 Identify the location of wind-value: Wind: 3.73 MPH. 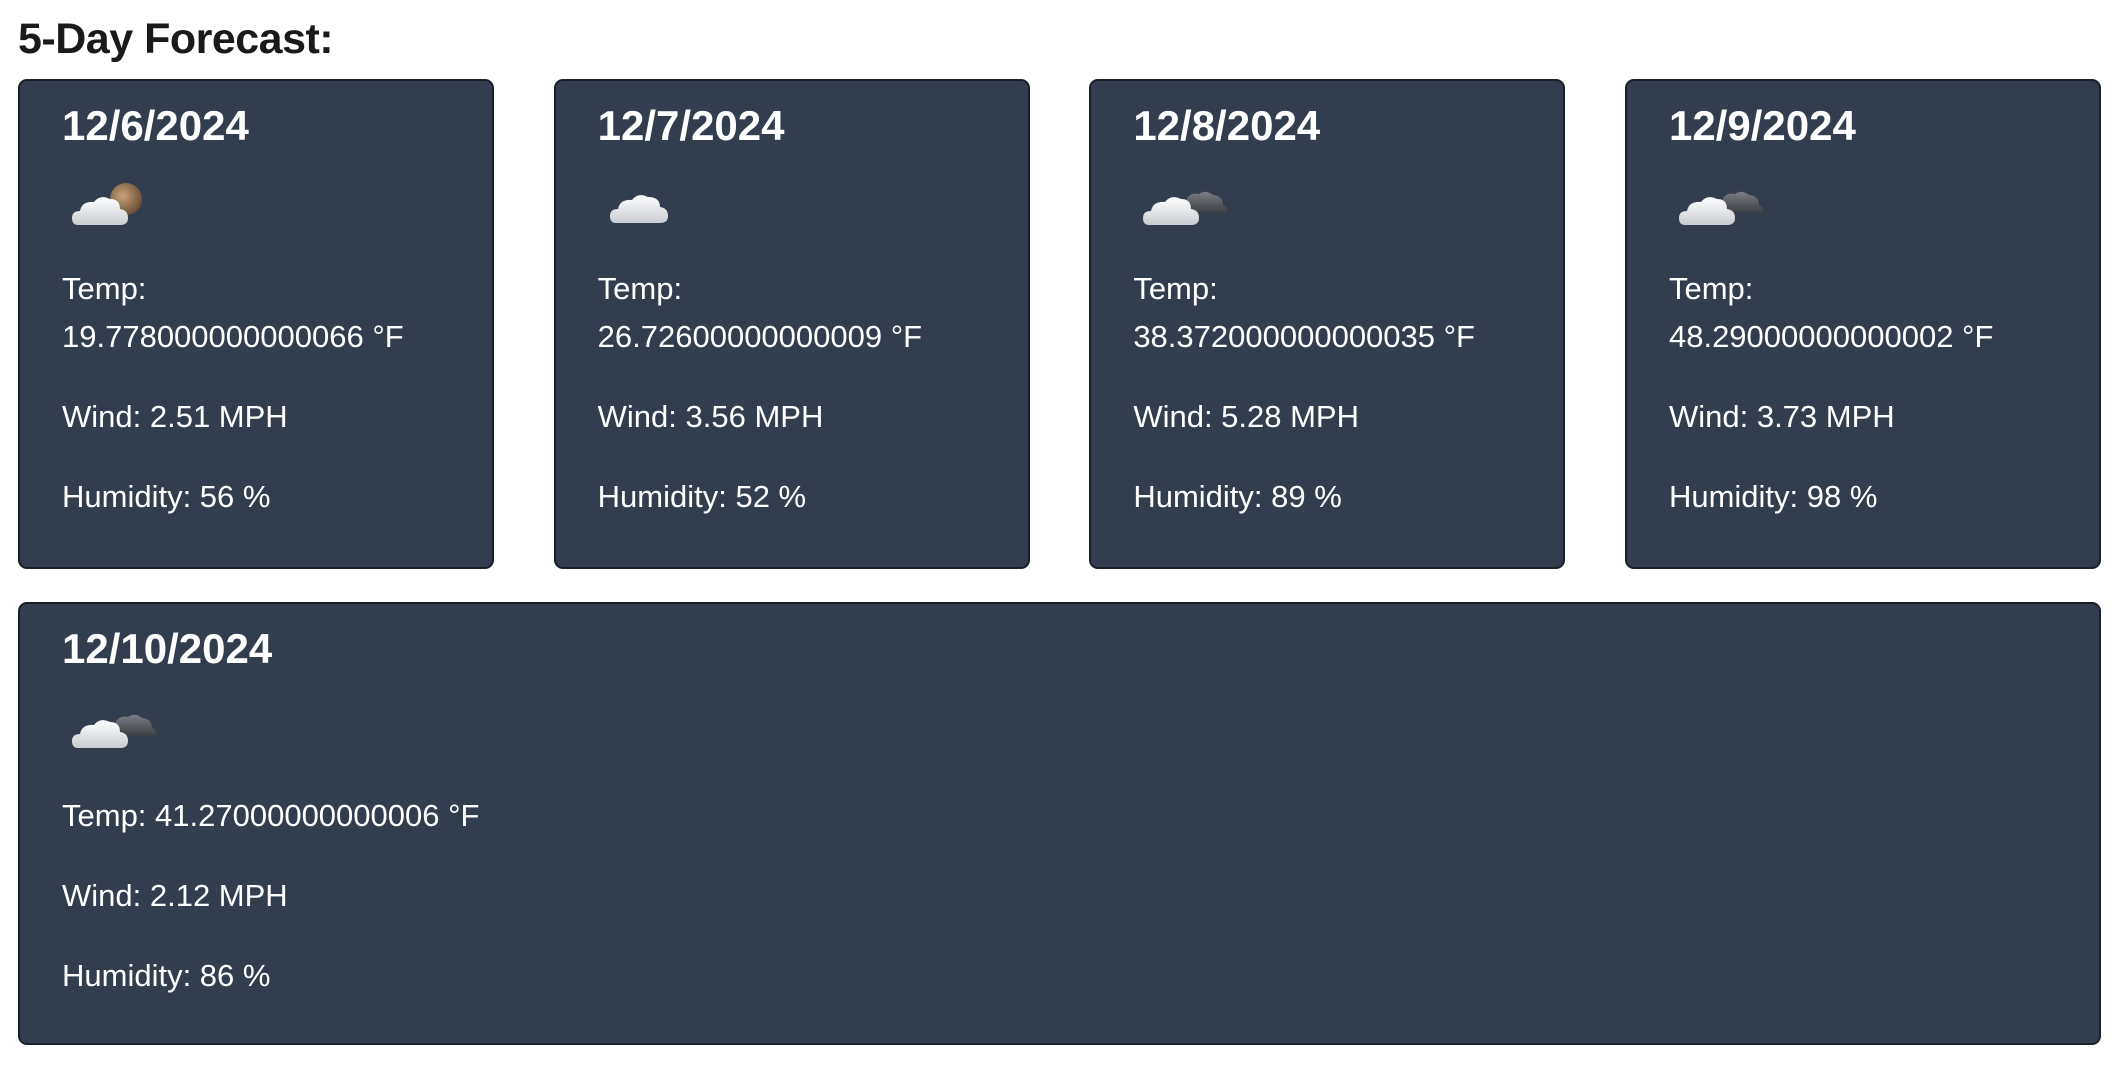
(1781, 416).